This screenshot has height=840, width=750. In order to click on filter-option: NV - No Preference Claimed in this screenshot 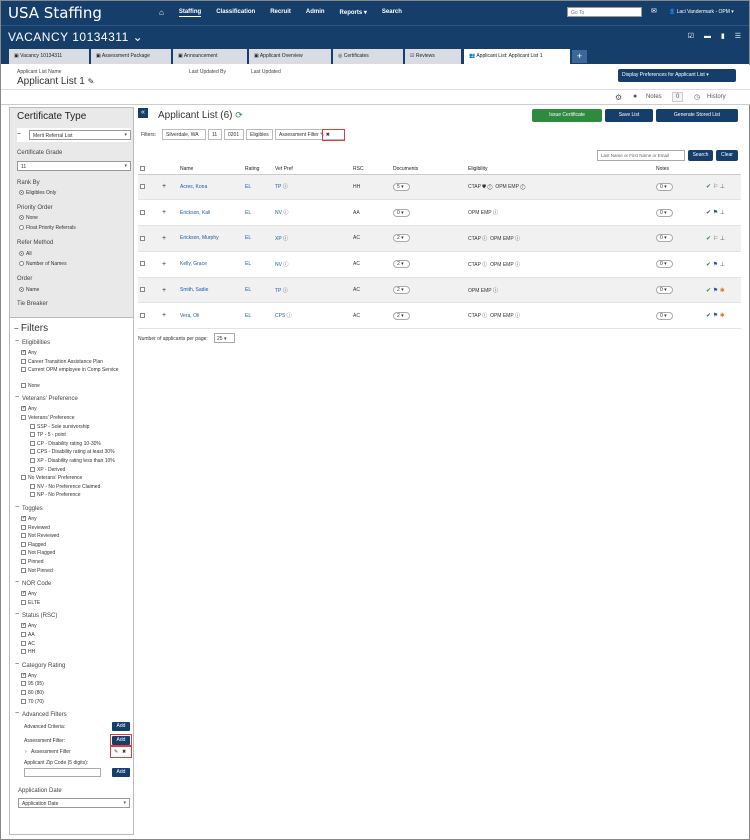, I will do `click(78, 486)`.